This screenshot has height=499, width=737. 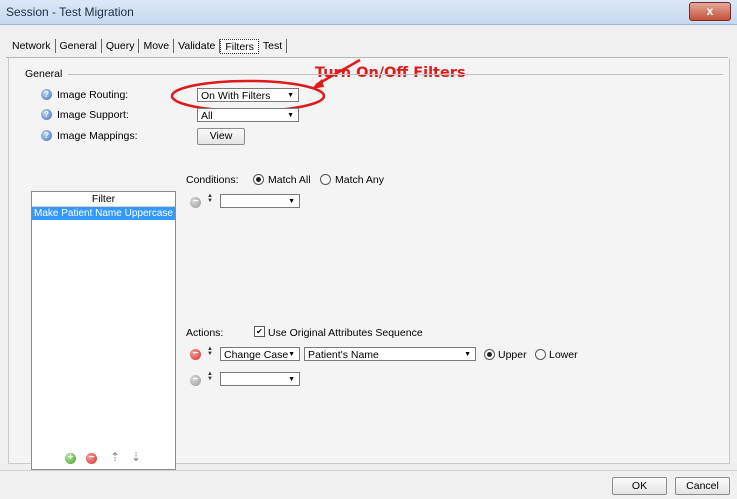 I want to click on lower-label: Lower, so click(x=563, y=355).